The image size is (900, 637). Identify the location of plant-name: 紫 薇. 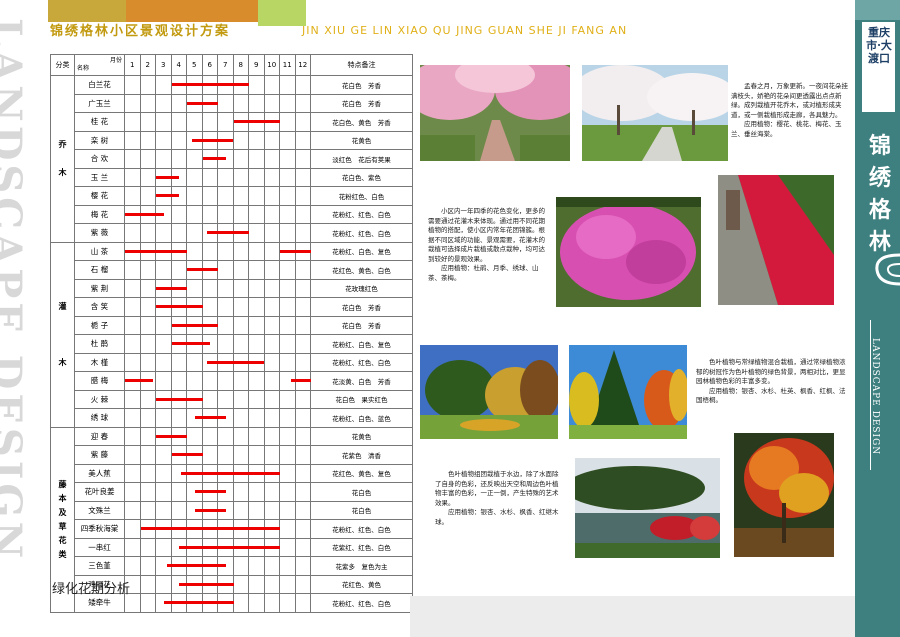
(99, 233).